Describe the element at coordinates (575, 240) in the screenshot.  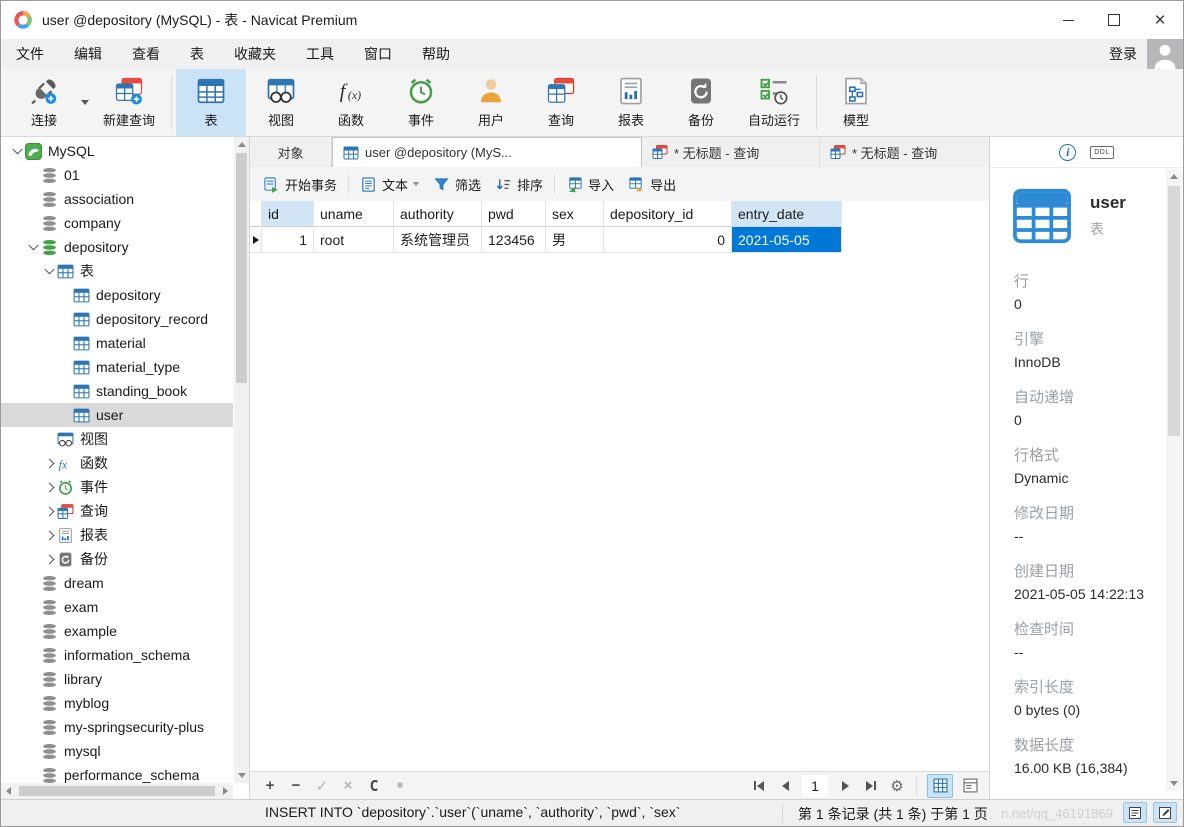
I see `cell-sex: 男` at that location.